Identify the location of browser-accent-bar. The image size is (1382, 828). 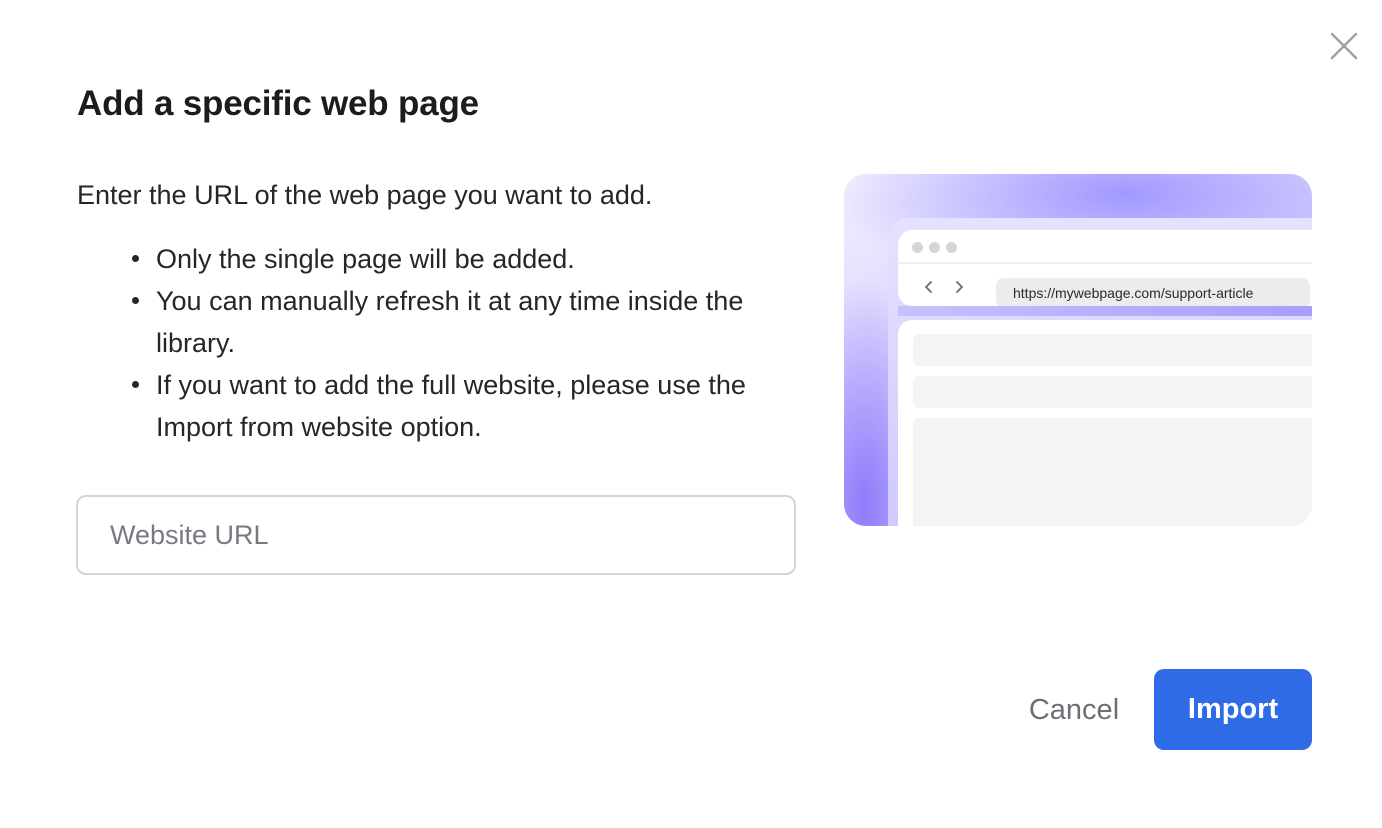
(1105, 311).